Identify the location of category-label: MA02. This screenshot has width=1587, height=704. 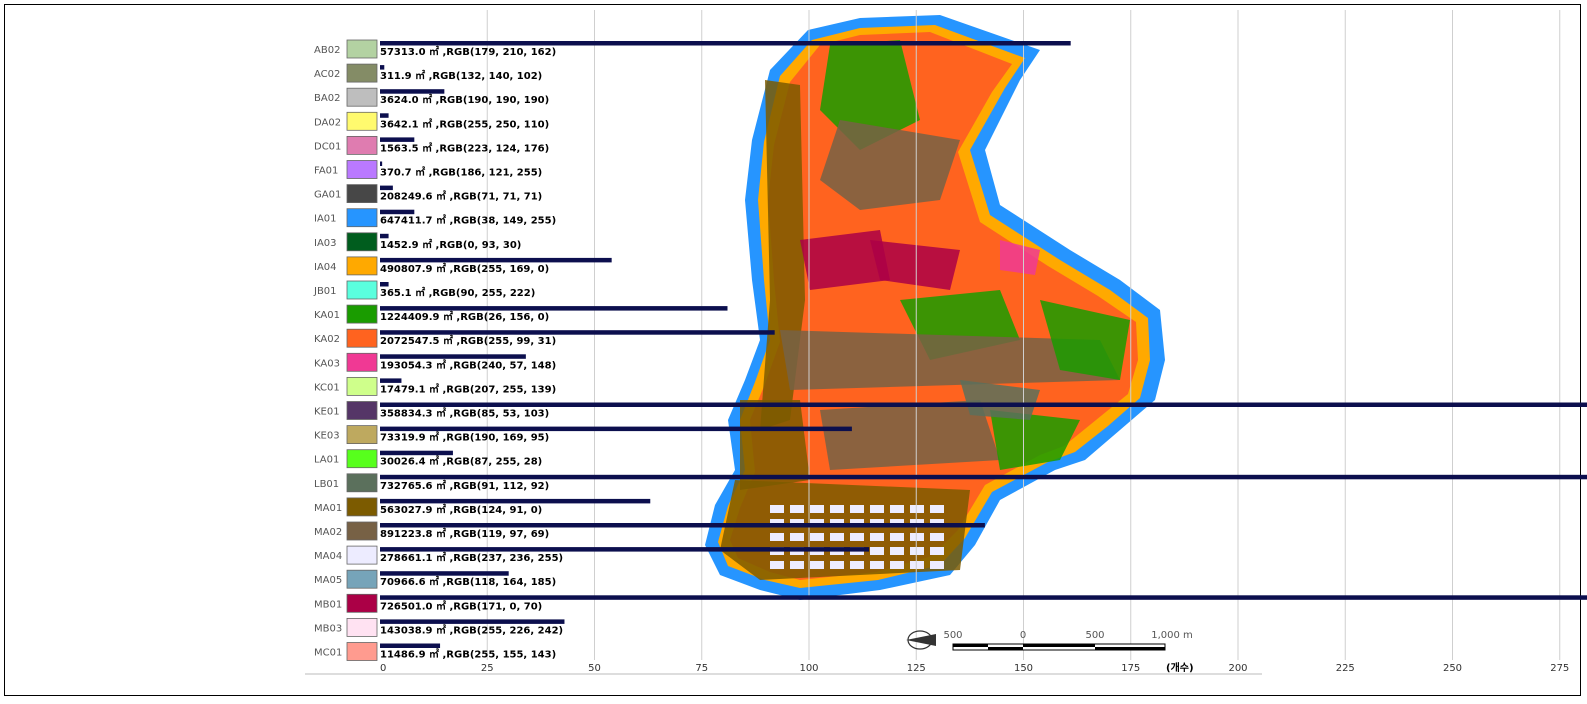
(328, 532).